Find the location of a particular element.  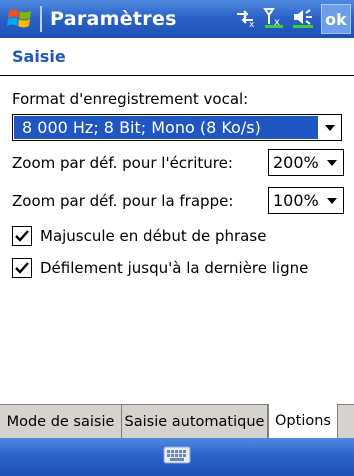

title-separator is located at coordinates (41, 19).